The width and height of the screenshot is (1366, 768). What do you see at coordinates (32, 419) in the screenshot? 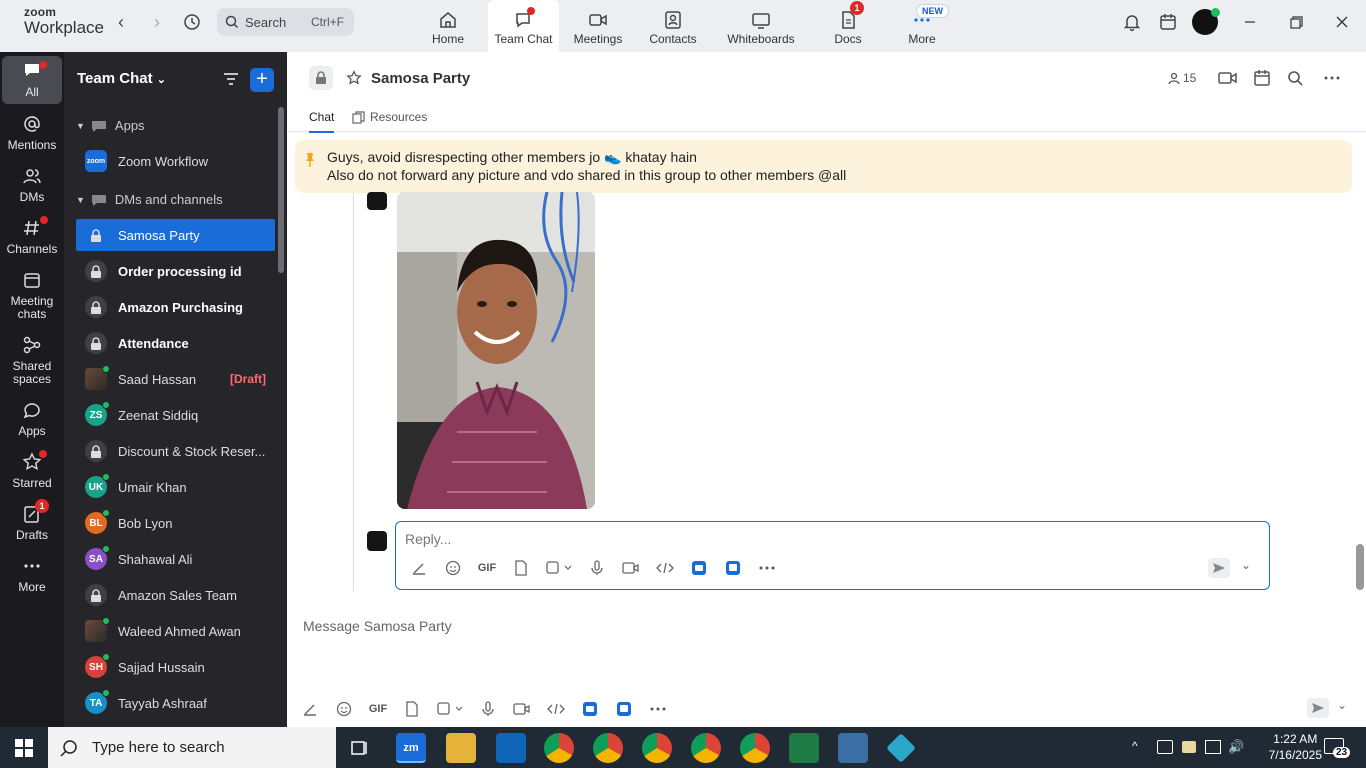
I see `rail-apps: Apps` at bounding box center [32, 419].